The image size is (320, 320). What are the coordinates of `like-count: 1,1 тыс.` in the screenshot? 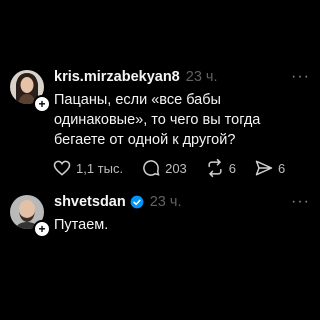 It's located at (100, 168).